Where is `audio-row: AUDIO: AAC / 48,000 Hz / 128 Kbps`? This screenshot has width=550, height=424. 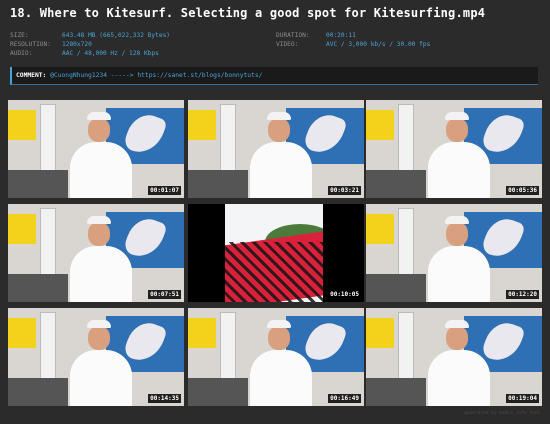
audio-row: AUDIO: AAC / 48,000 Hz / 128 Kbps is located at coordinates (90, 53).